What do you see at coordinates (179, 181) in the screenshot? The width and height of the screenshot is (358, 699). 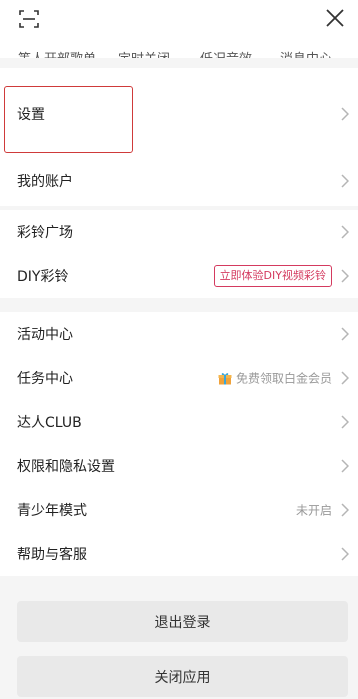 I see `account-row: 我的账户` at bounding box center [179, 181].